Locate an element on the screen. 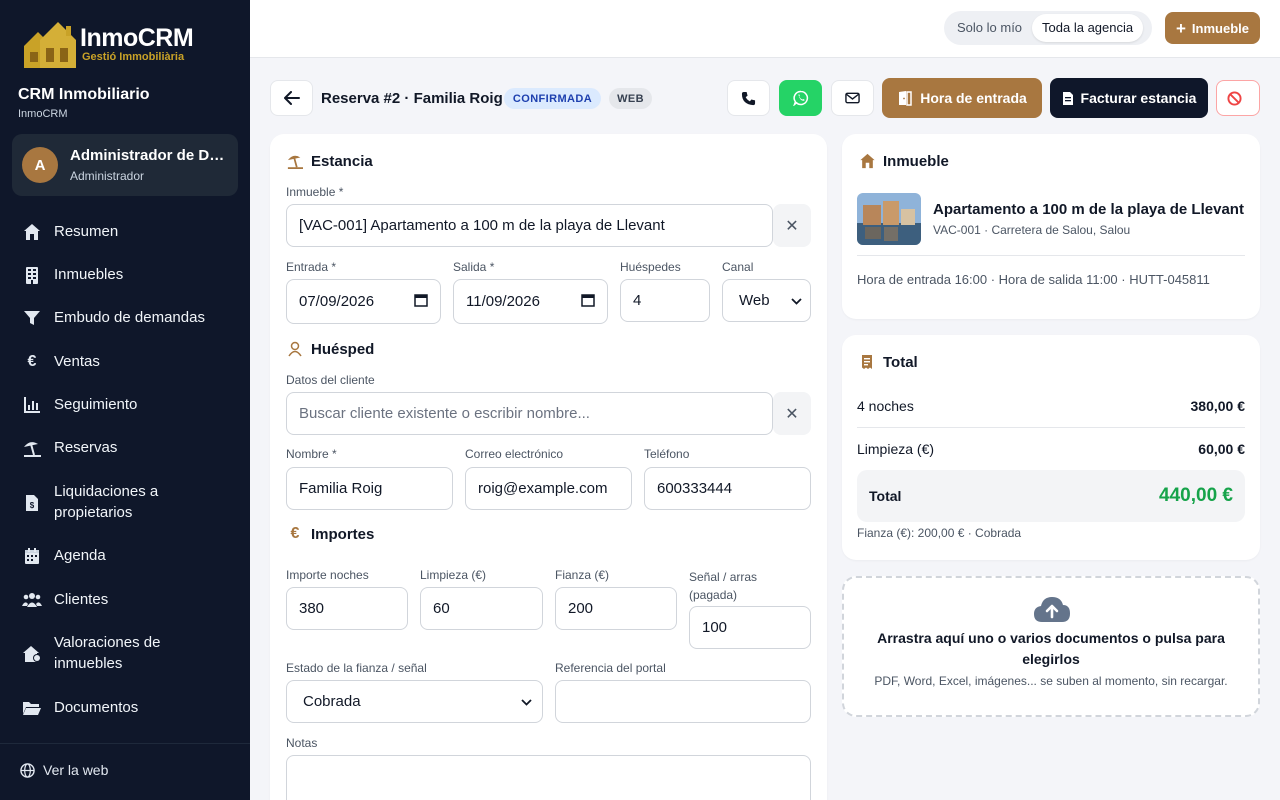 Image resolution: width=1280 pixels, height=800 pixels. back-button is located at coordinates (291, 98).